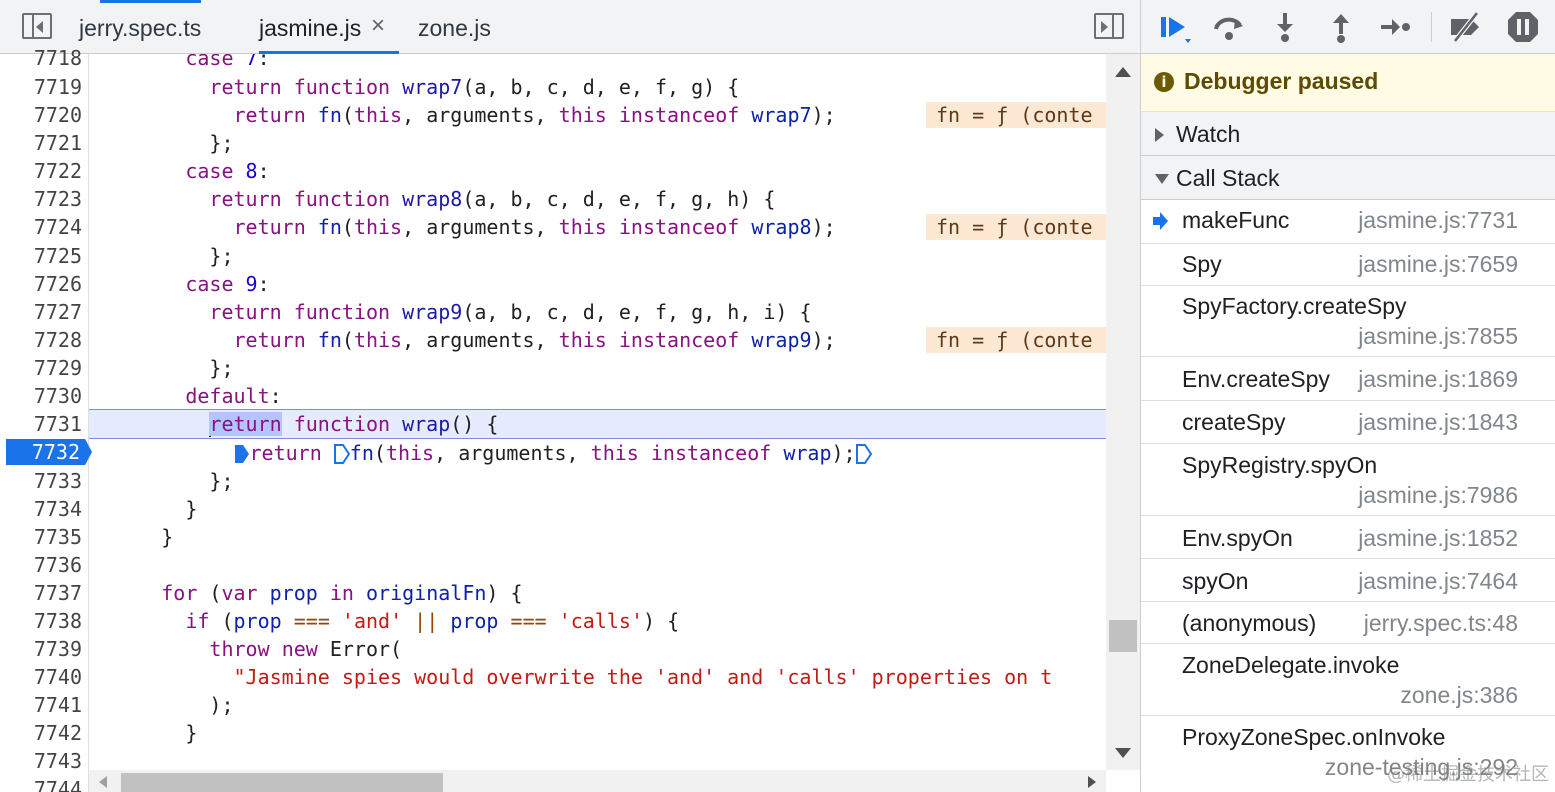 The width and height of the screenshot is (1555, 792). I want to click on watch-section-header: Watch, so click(1348, 134).